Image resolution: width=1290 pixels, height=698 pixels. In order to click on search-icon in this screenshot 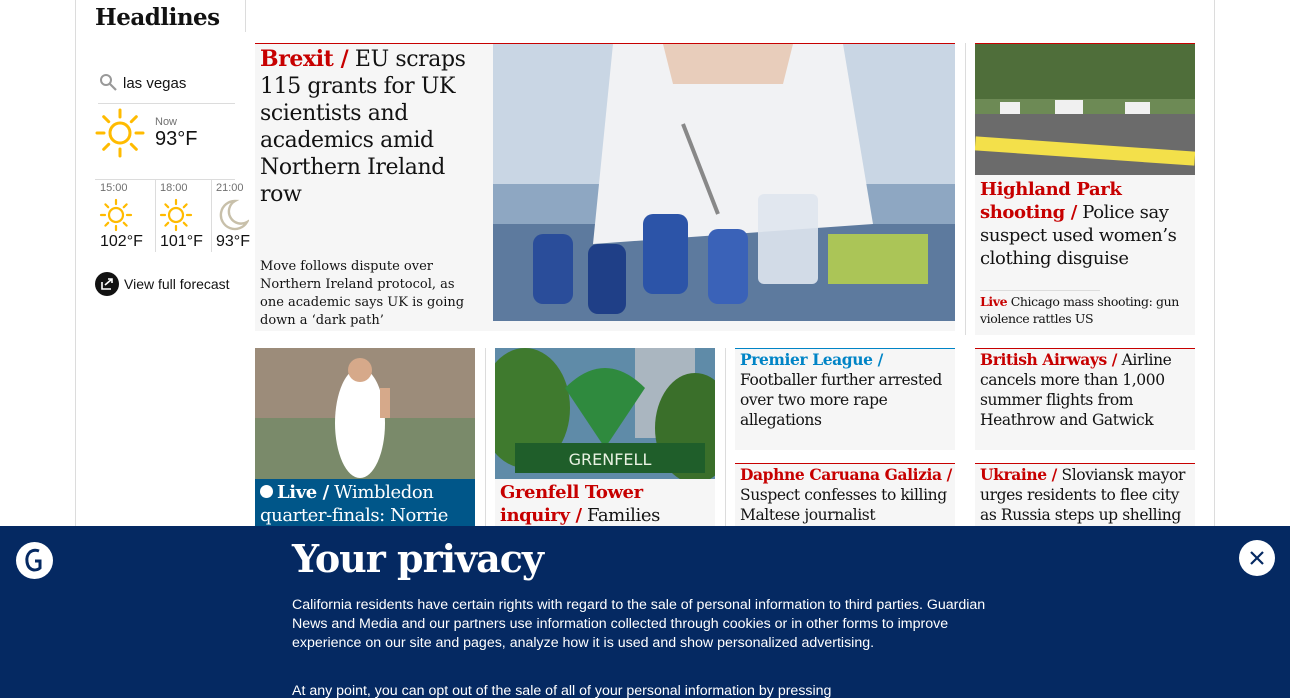, I will do `click(108, 82)`.